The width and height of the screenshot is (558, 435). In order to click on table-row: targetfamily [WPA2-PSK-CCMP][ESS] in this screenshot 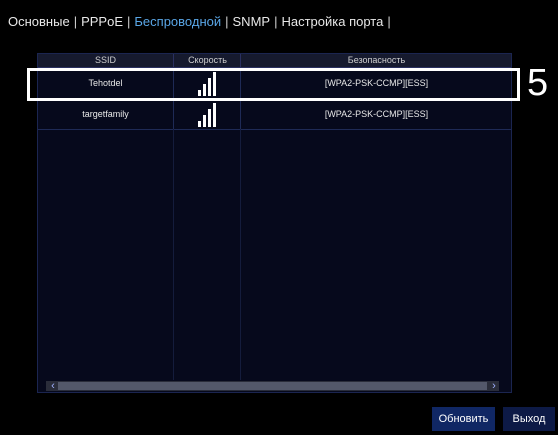, I will do `click(274, 114)`.